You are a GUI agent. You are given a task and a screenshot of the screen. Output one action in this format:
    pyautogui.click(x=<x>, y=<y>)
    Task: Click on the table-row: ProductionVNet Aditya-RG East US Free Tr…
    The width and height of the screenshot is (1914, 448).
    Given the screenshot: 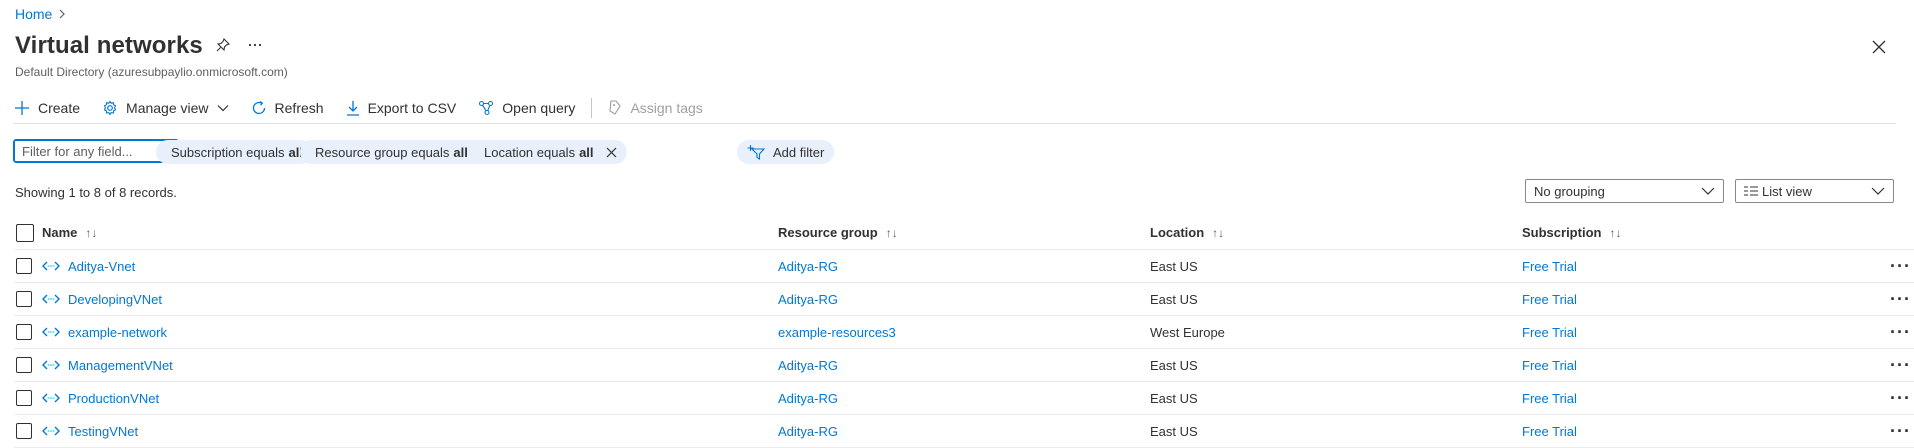 What is the action you would take?
    pyautogui.click(x=964, y=398)
    